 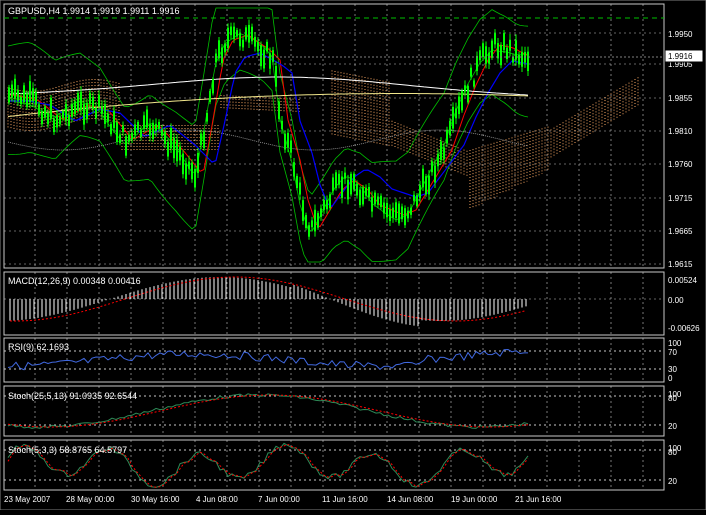 I want to click on stoch-slow-tick: 20, so click(x=672, y=426).